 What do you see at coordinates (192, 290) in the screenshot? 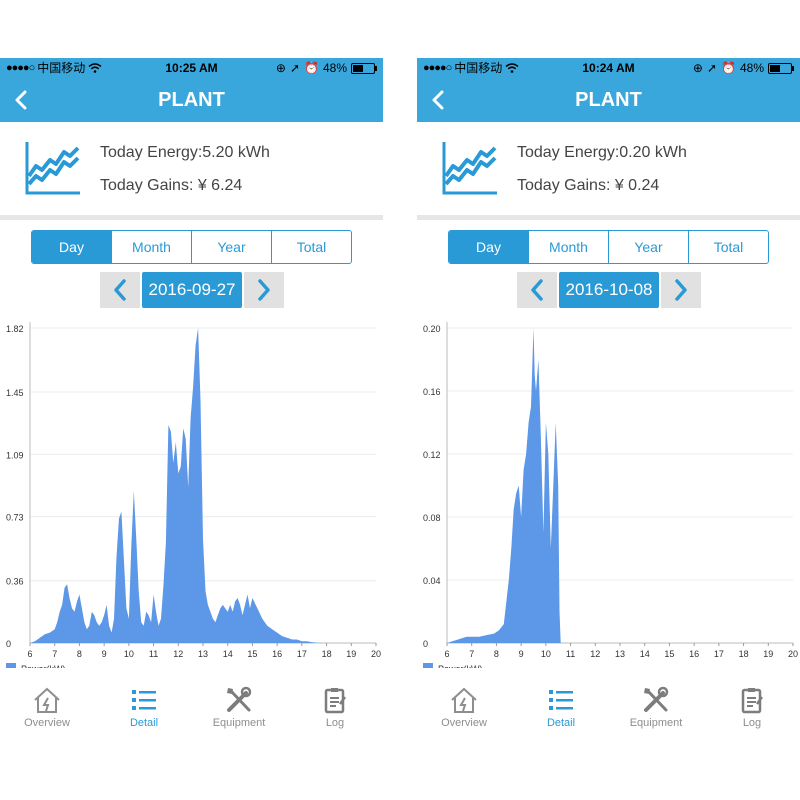
I see `selected-date: 2016-09-27` at bounding box center [192, 290].